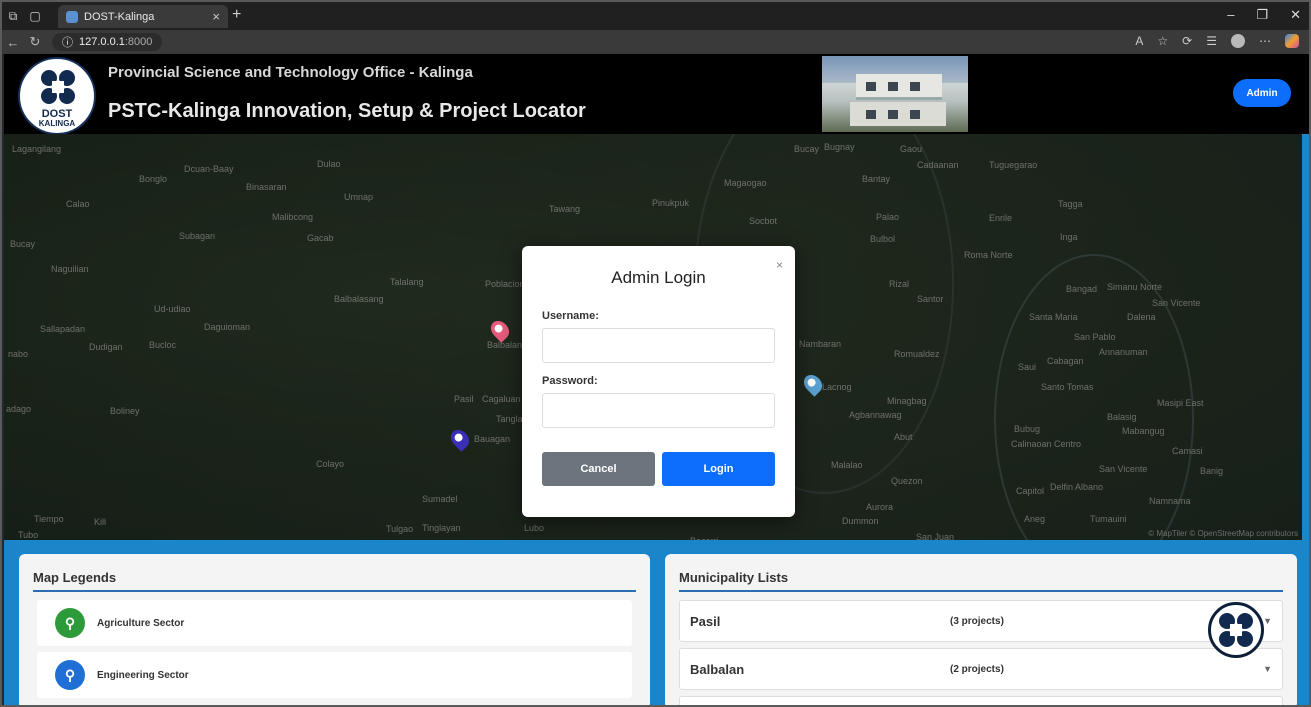 The height and width of the screenshot is (707, 1311). I want to click on modal-title: Admin Login, so click(658, 277).